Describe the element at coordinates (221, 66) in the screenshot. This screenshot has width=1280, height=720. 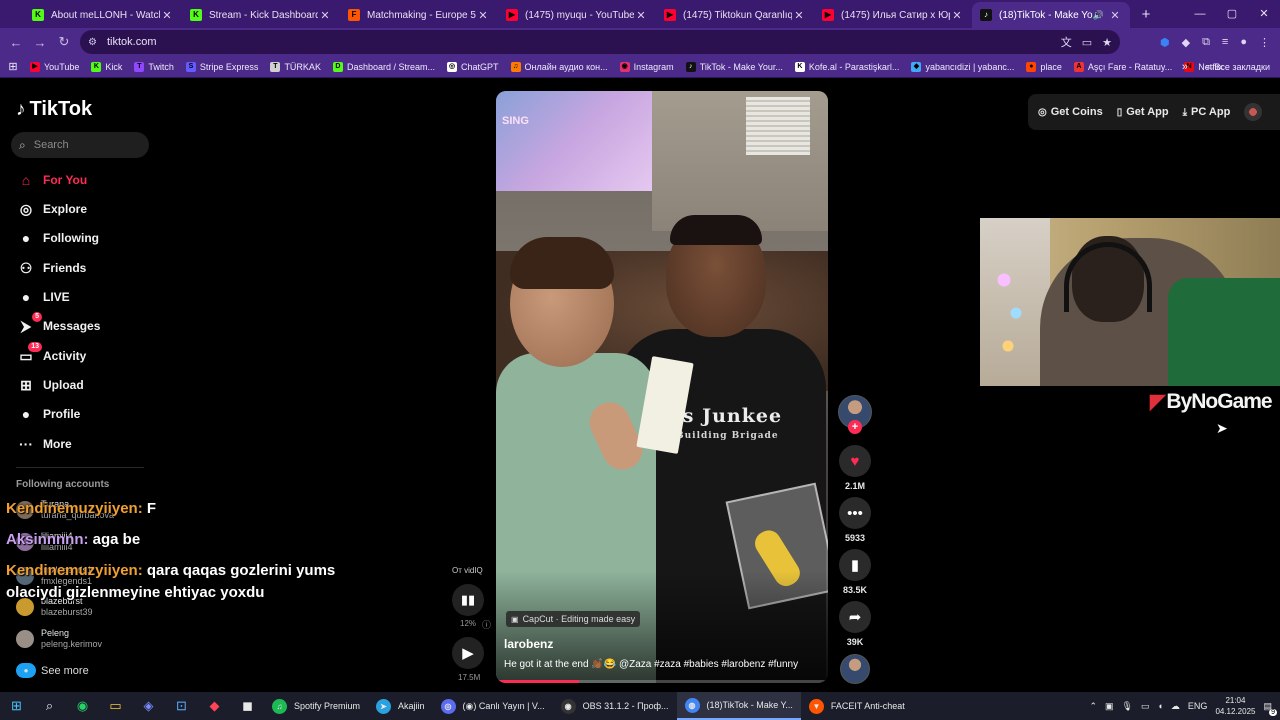
I see `bookmark-item: S Stripe Express` at that location.